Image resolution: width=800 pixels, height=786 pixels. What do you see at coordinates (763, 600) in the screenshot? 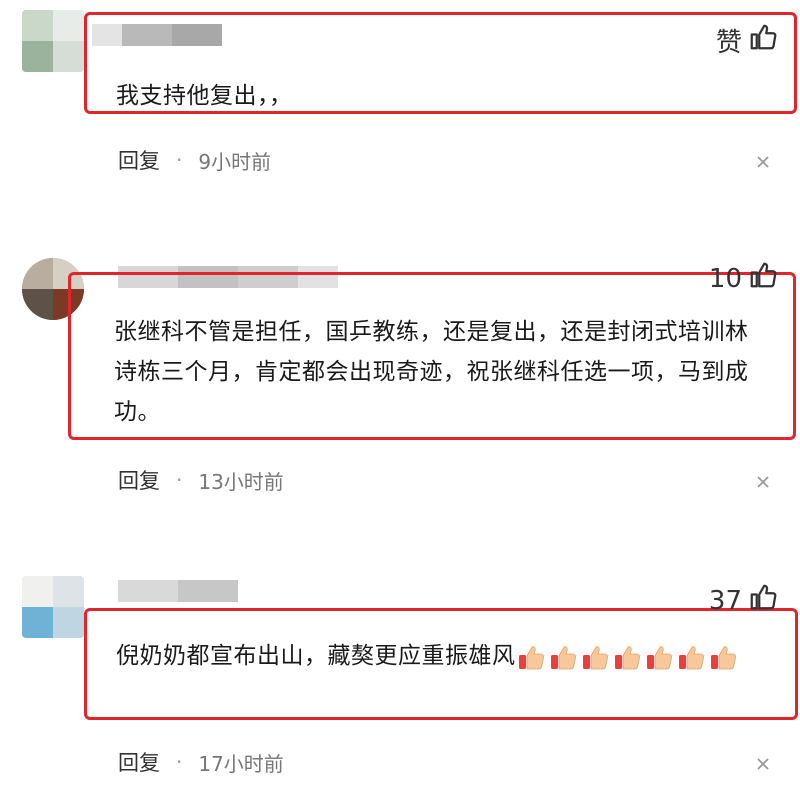
I see `thumbs-up-outline-icon` at bounding box center [763, 600].